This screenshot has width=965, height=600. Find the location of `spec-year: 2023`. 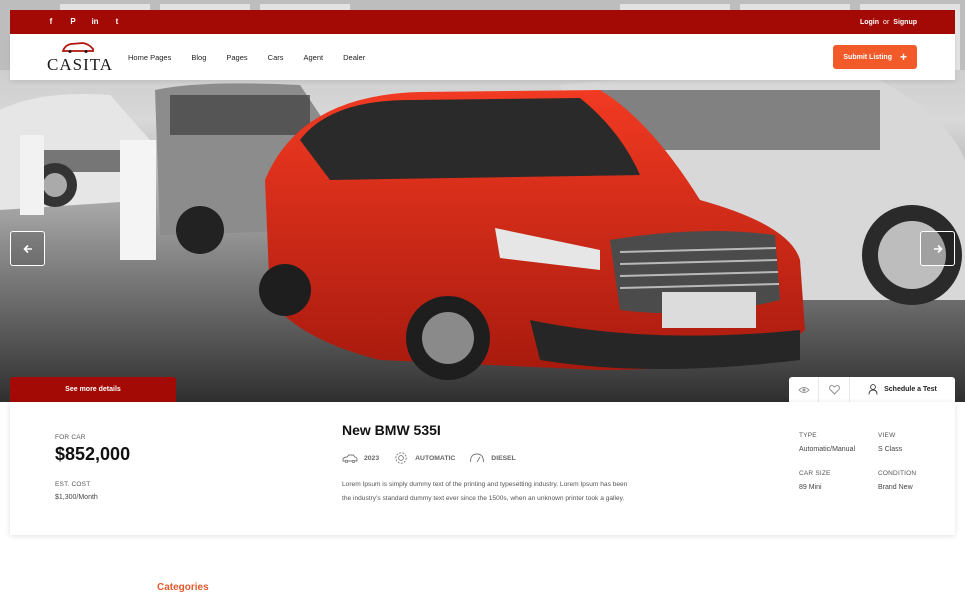

spec-year: 2023 is located at coordinates (360, 458).